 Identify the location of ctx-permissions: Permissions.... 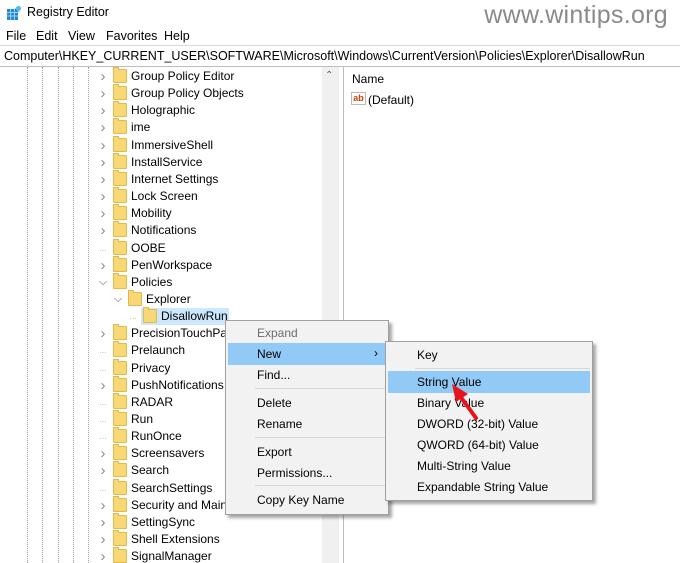
(307, 473).